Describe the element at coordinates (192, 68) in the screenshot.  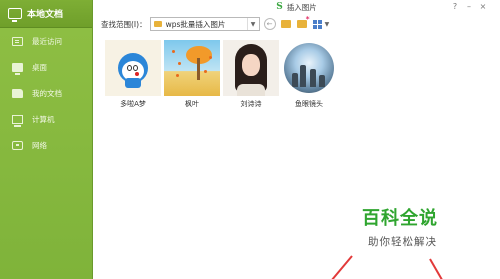
I see `maple-leaf-thumbnail` at that location.